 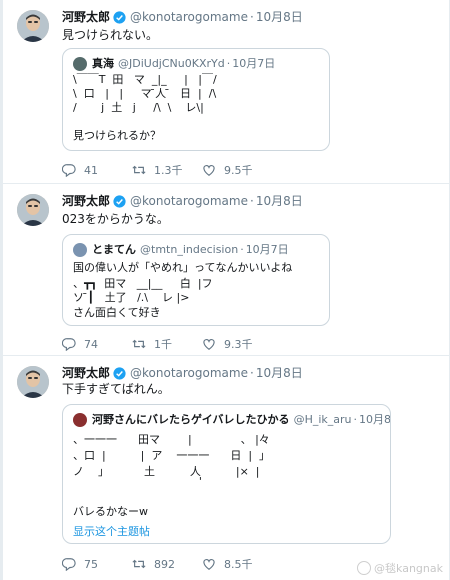 What do you see at coordinates (91, 170) in the screenshot?
I see `reply-count: 41` at bounding box center [91, 170].